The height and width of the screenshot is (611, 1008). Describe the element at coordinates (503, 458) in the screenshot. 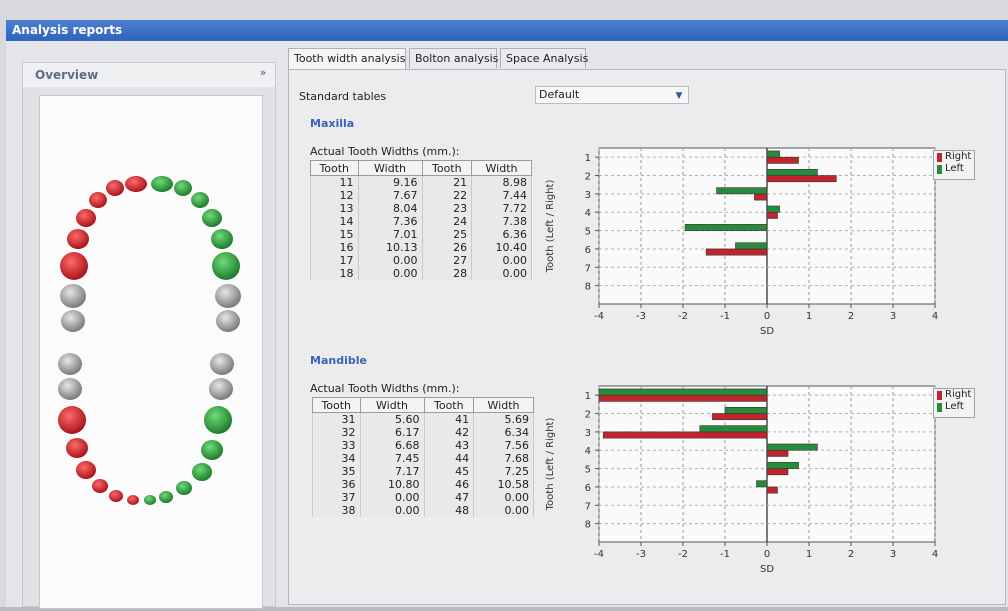

I see `table-cell: 7.68` at that location.